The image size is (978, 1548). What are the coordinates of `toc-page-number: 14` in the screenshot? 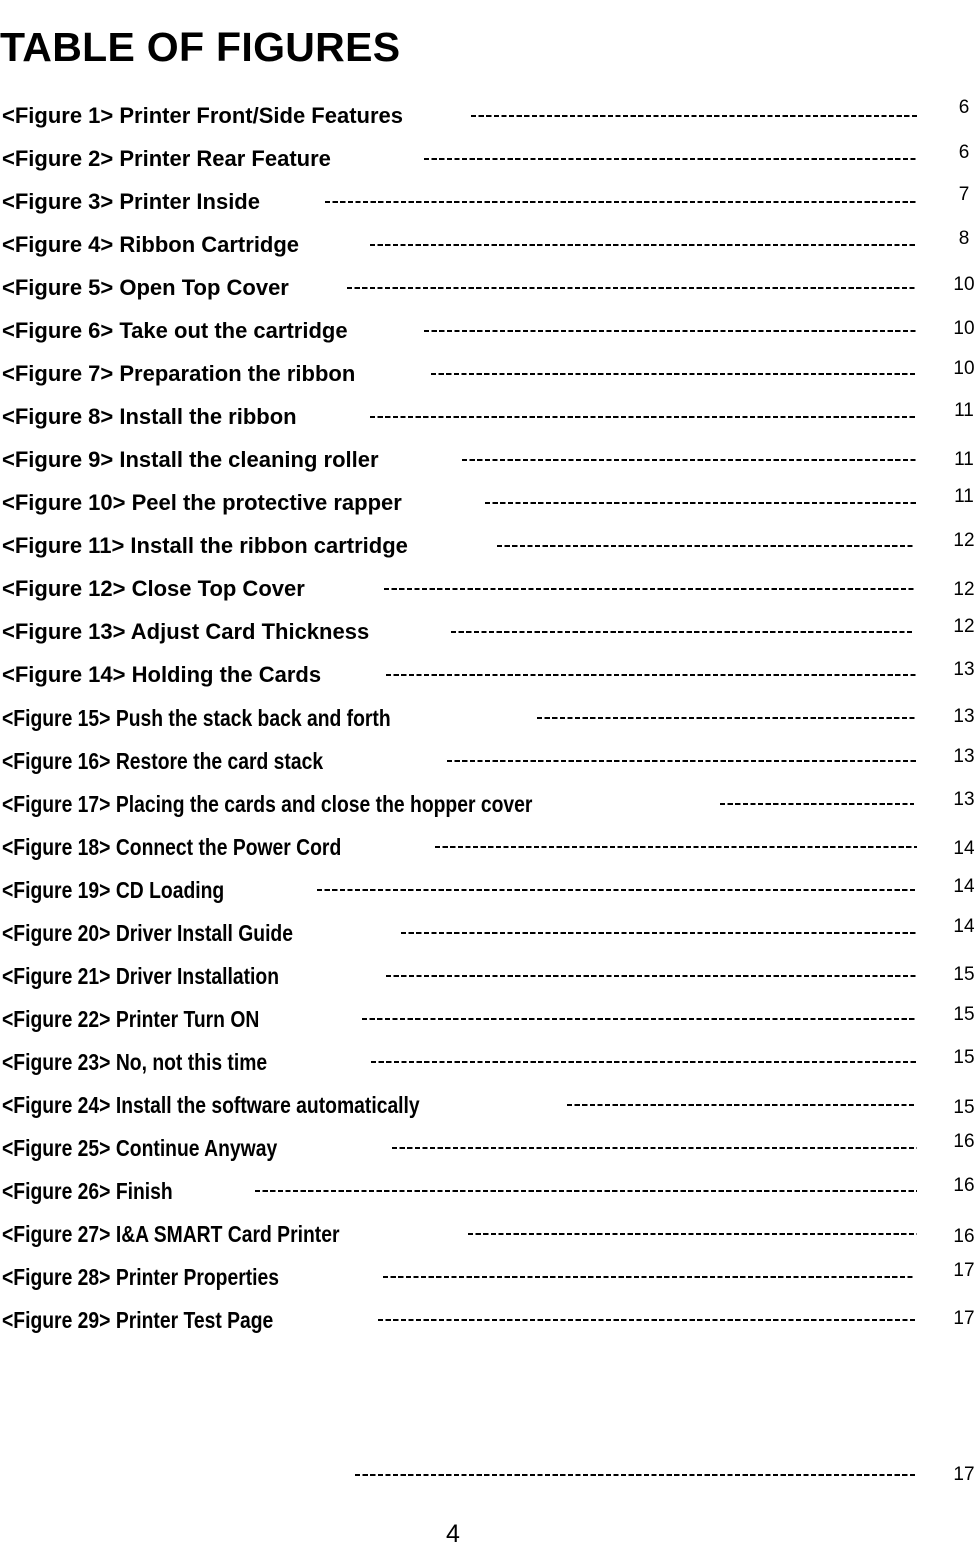 It's located at (964, 848).